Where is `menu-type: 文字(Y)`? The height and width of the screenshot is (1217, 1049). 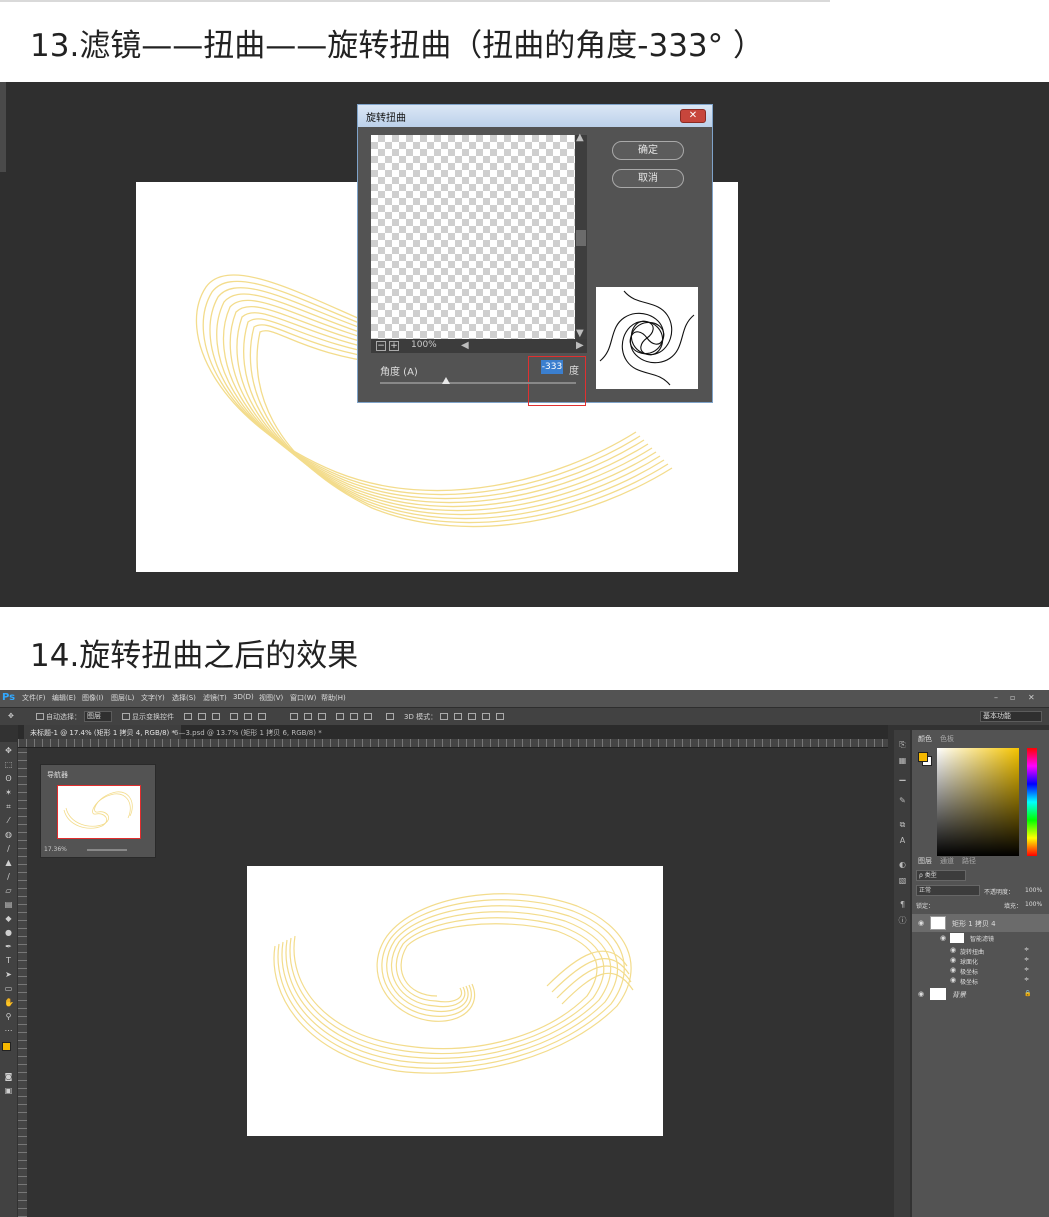 menu-type: 文字(Y) is located at coordinates (153, 698).